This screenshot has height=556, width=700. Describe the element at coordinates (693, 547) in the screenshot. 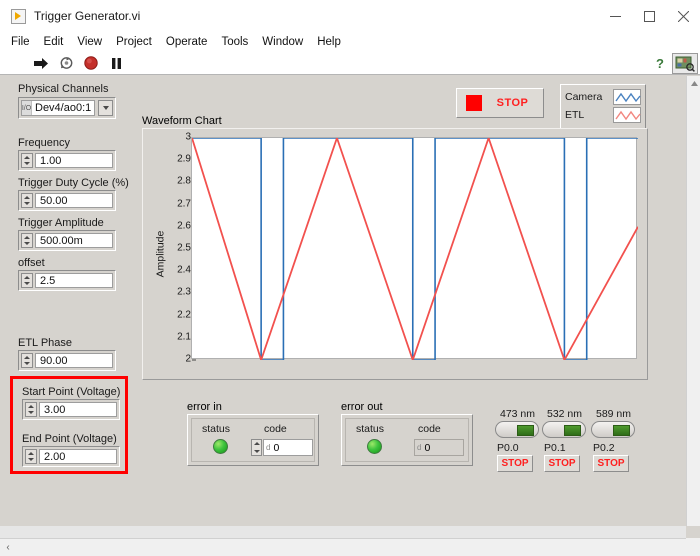

I see `scrollbar-corner` at that location.